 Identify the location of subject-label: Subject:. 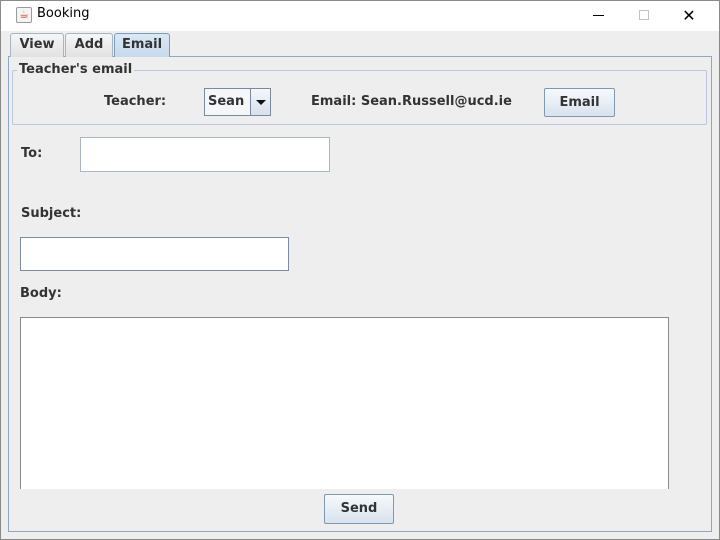
(51, 213).